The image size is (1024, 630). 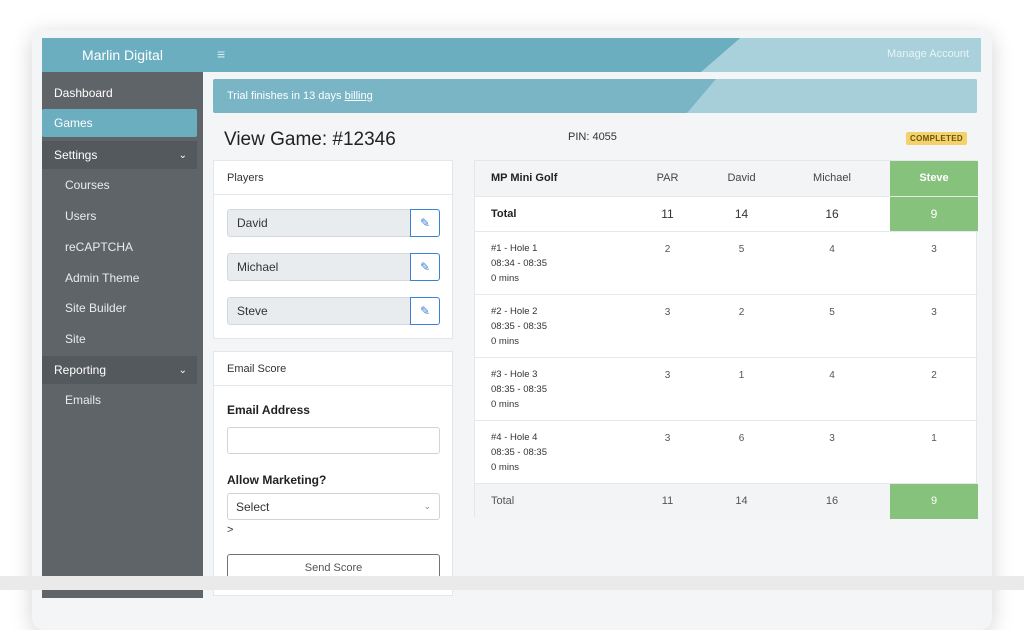 What do you see at coordinates (83, 400) in the screenshot?
I see `sidebar-item-label: Emails` at bounding box center [83, 400].